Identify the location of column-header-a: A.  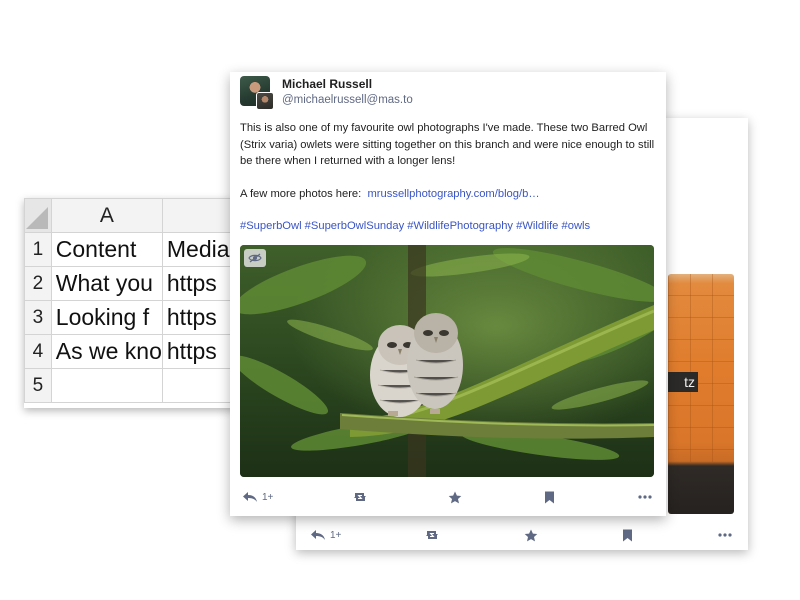
(106, 215).